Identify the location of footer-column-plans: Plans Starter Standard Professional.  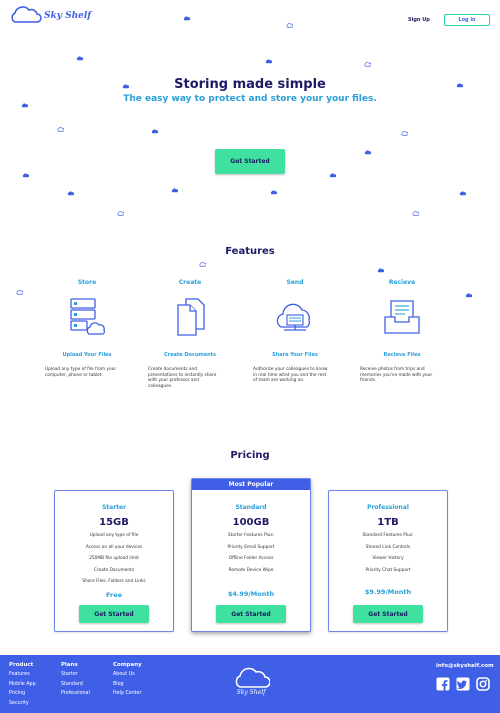
(75, 680).